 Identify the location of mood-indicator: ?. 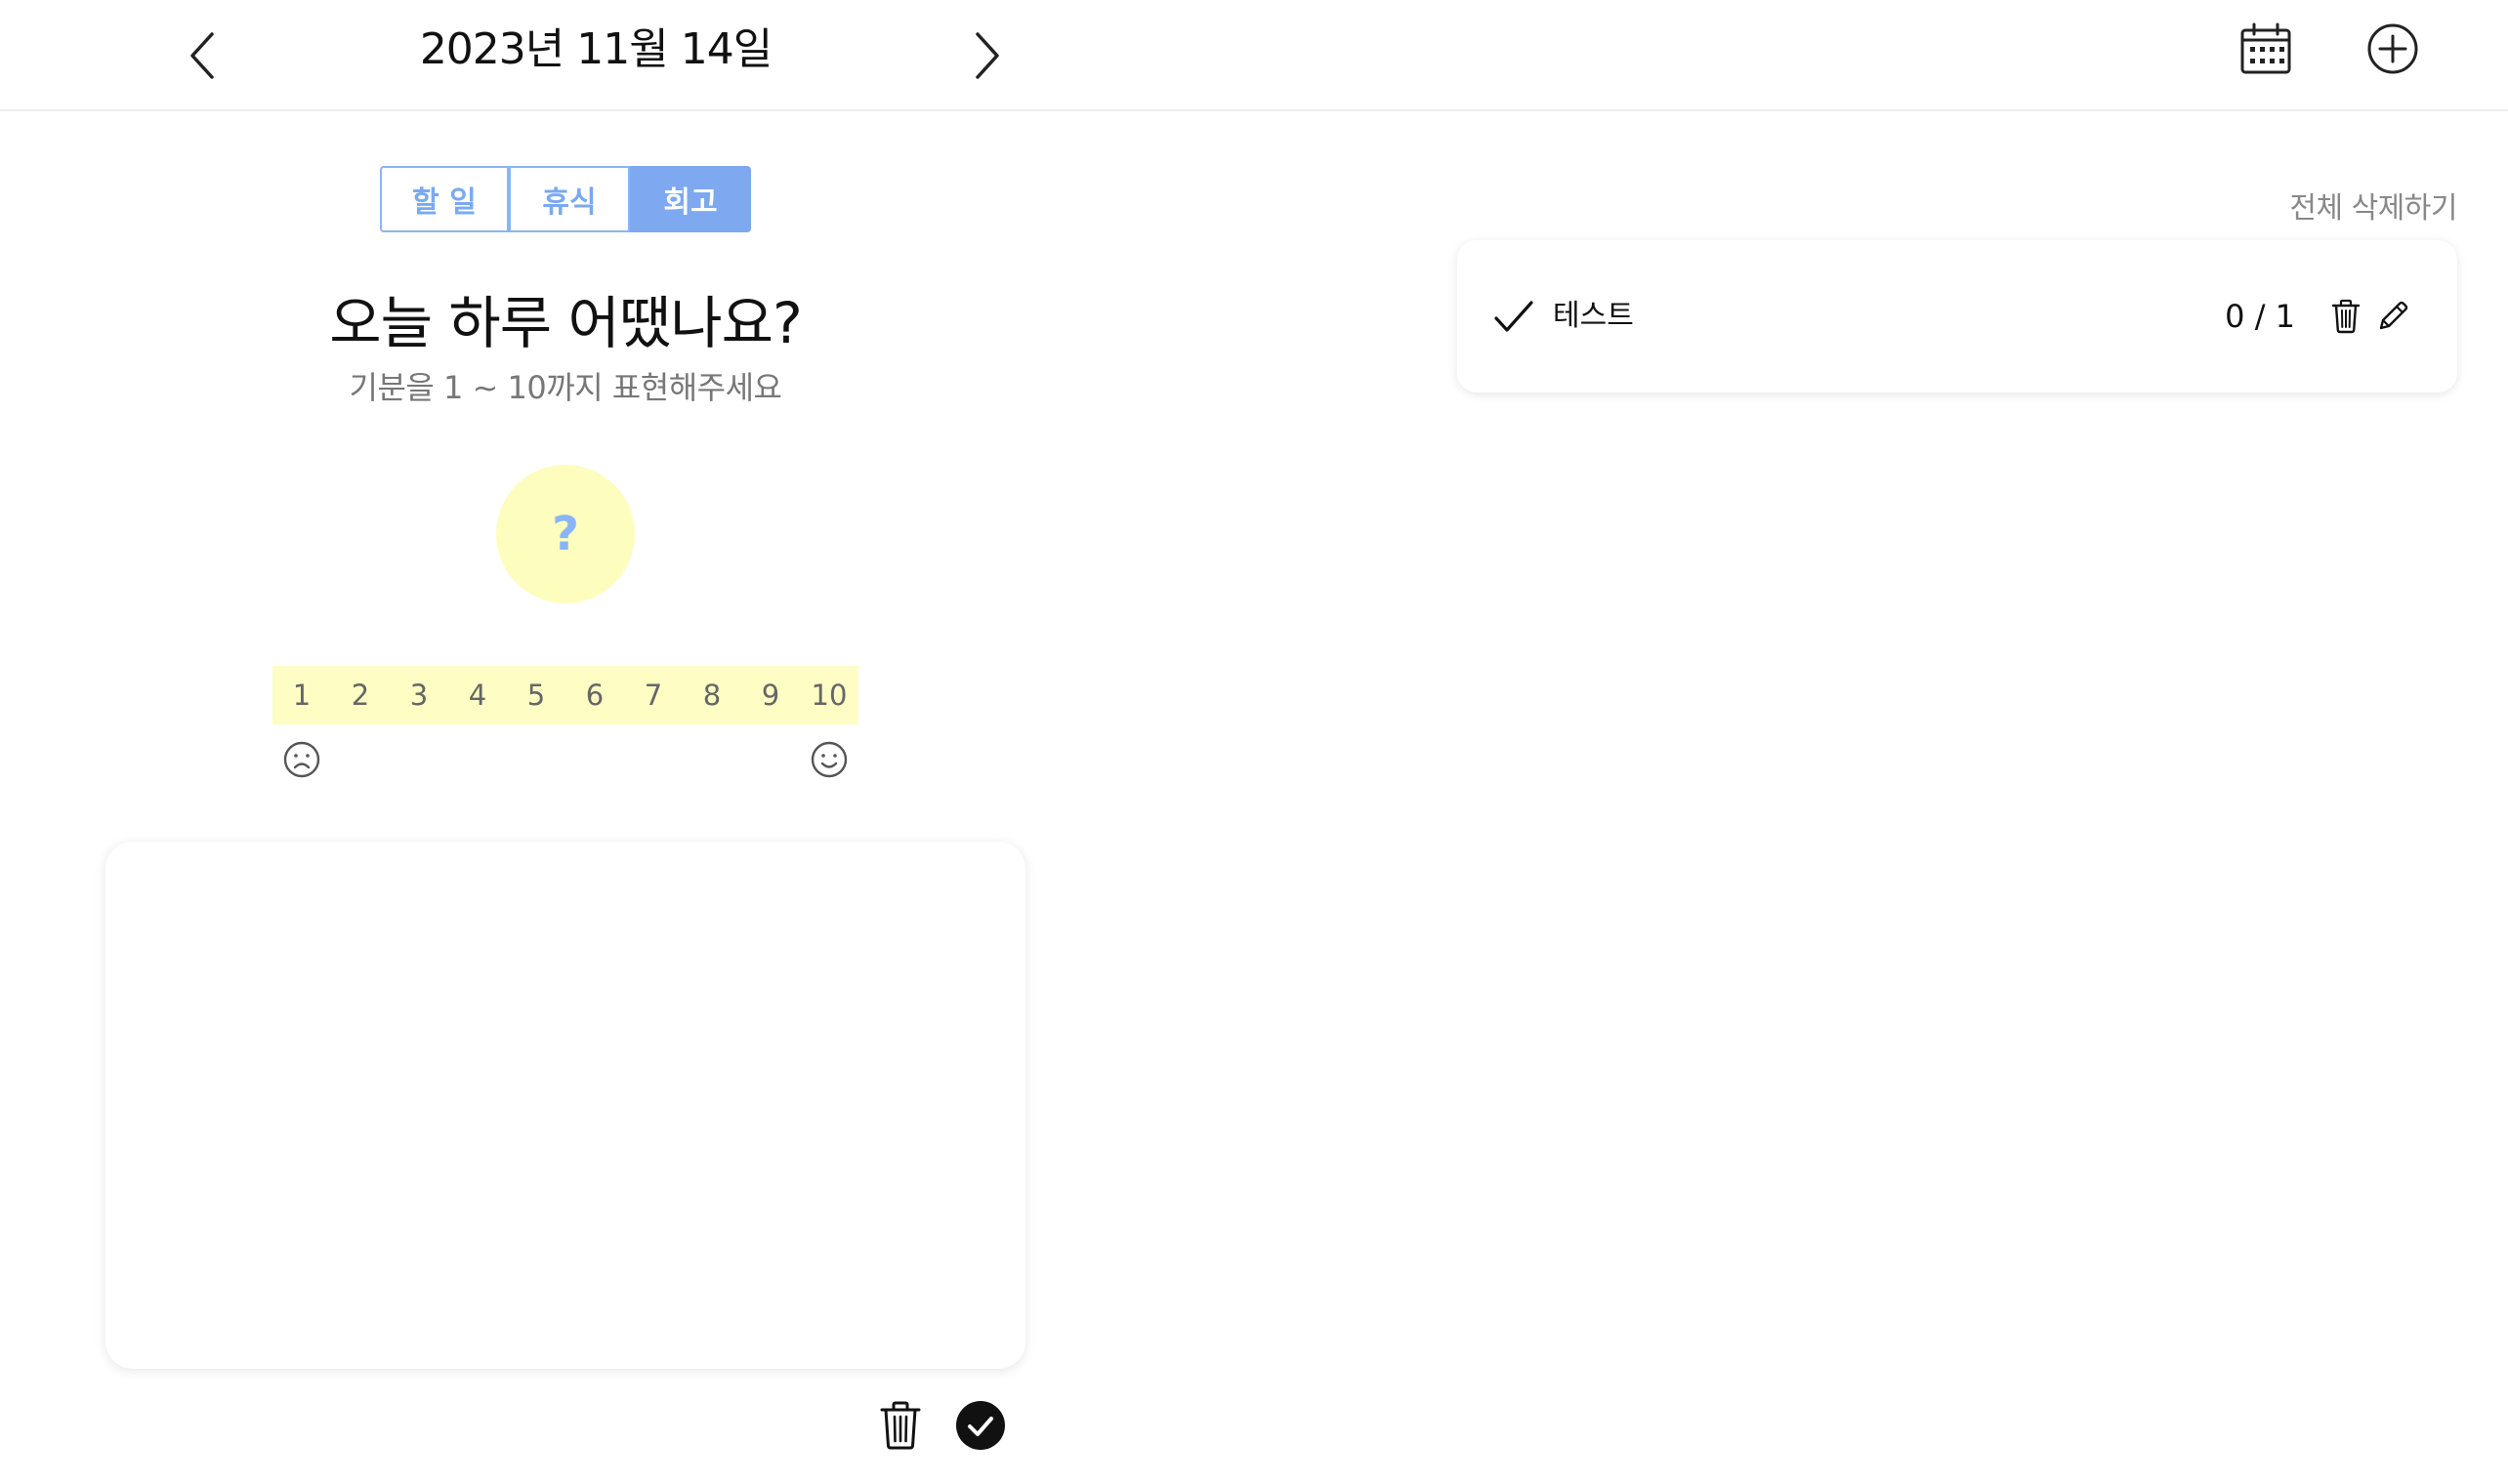
(566, 534).